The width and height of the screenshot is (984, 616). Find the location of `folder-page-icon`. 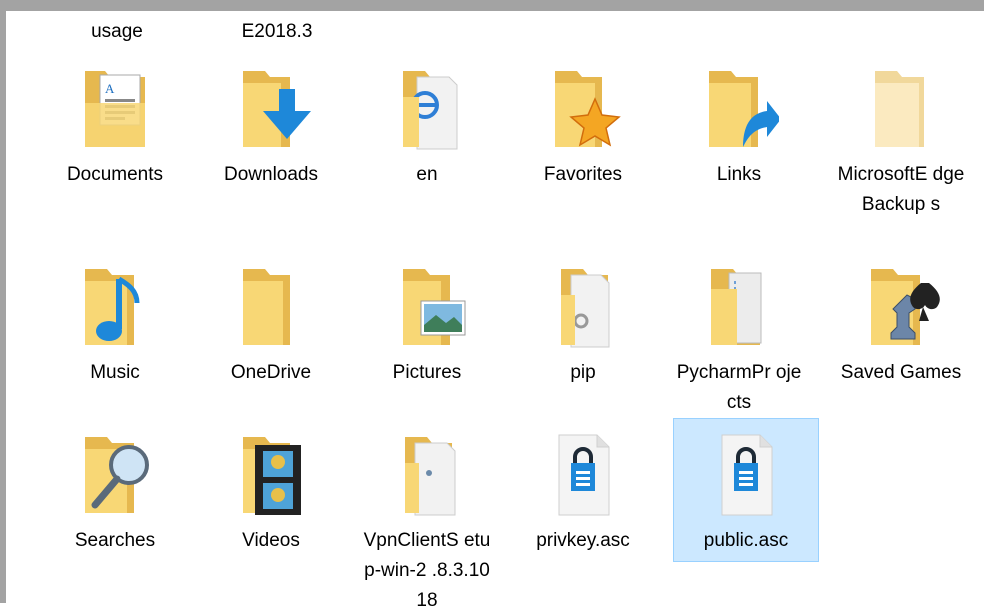

folder-page-icon is located at coordinates (427, 474).